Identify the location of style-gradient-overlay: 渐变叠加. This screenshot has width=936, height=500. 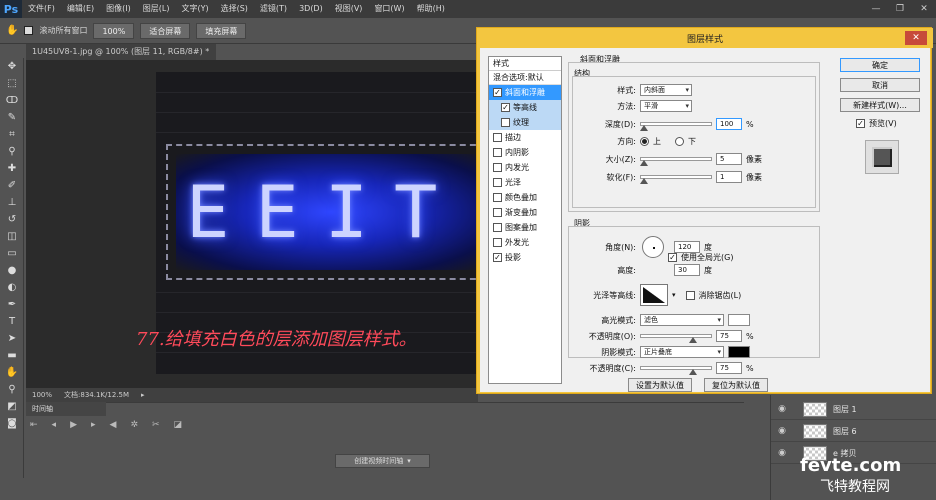
(525, 212).